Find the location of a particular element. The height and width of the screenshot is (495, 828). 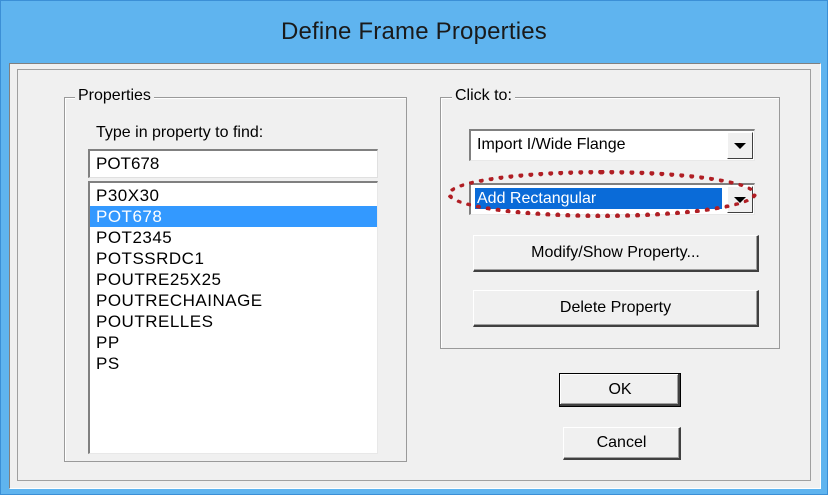

delete-property-button: Delete Property is located at coordinates (616, 308).